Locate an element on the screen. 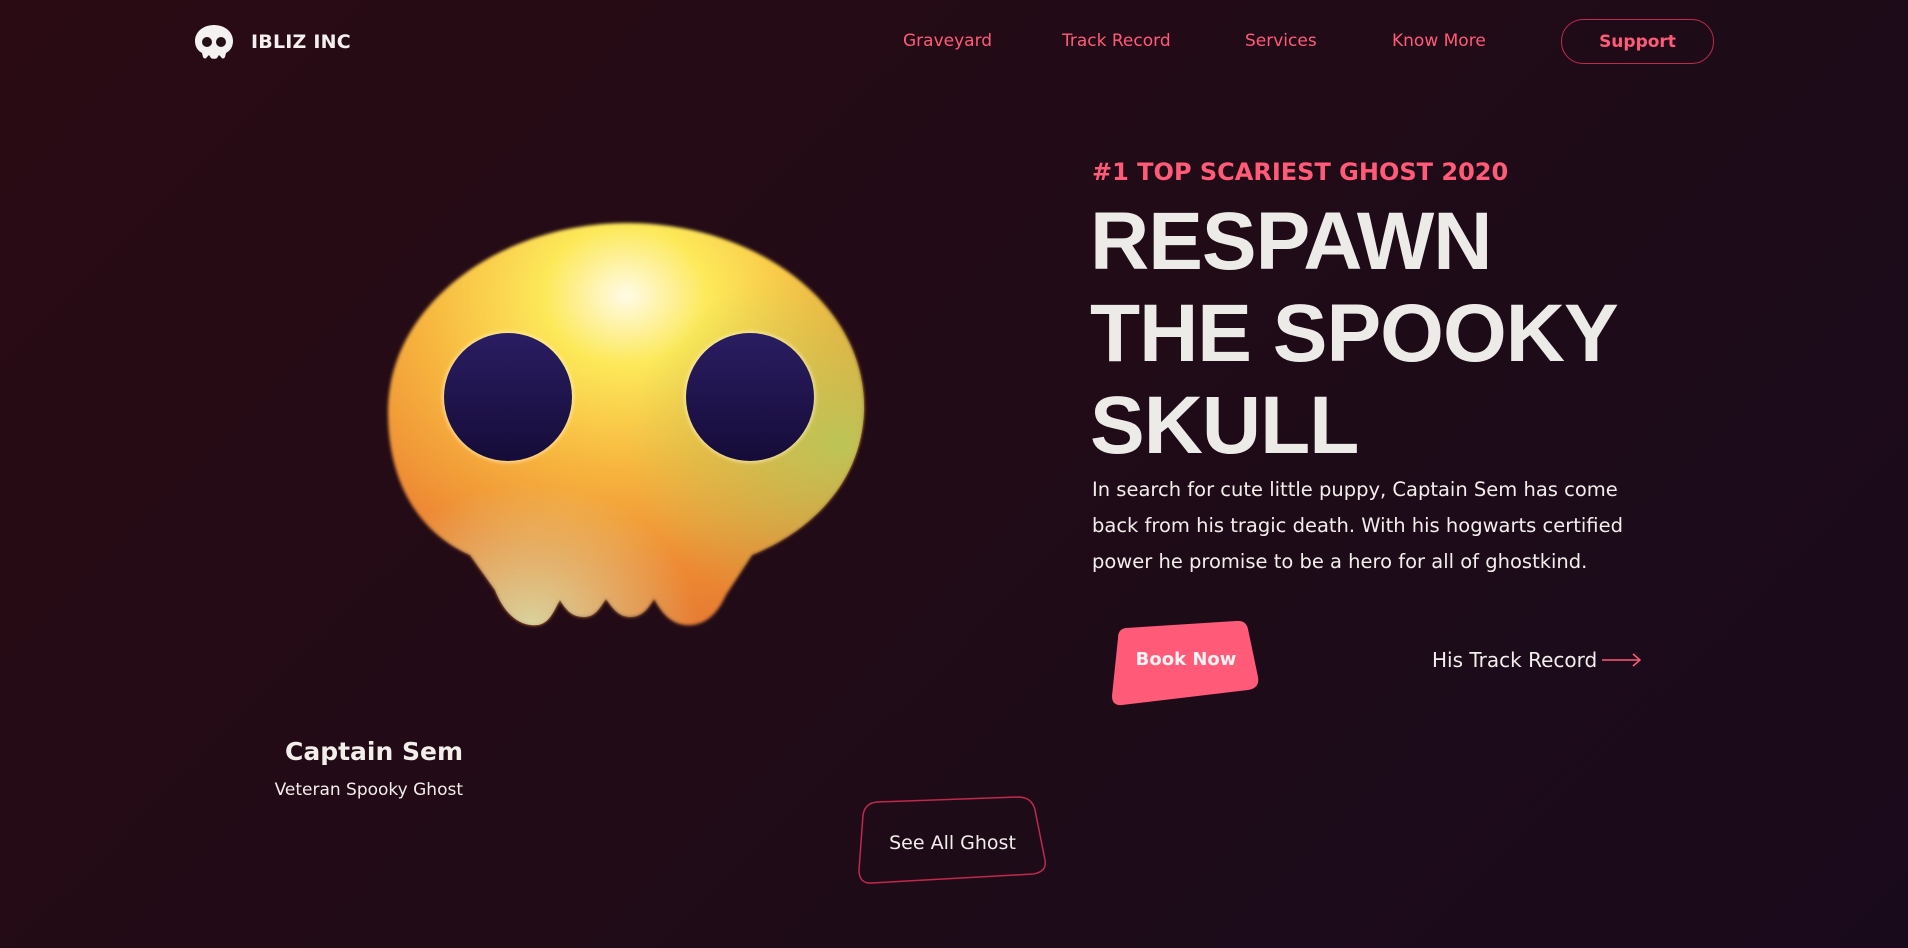 Image resolution: width=1908 pixels, height=948 pixels. arrow-right-icon is located at coordinates (1622, 660).